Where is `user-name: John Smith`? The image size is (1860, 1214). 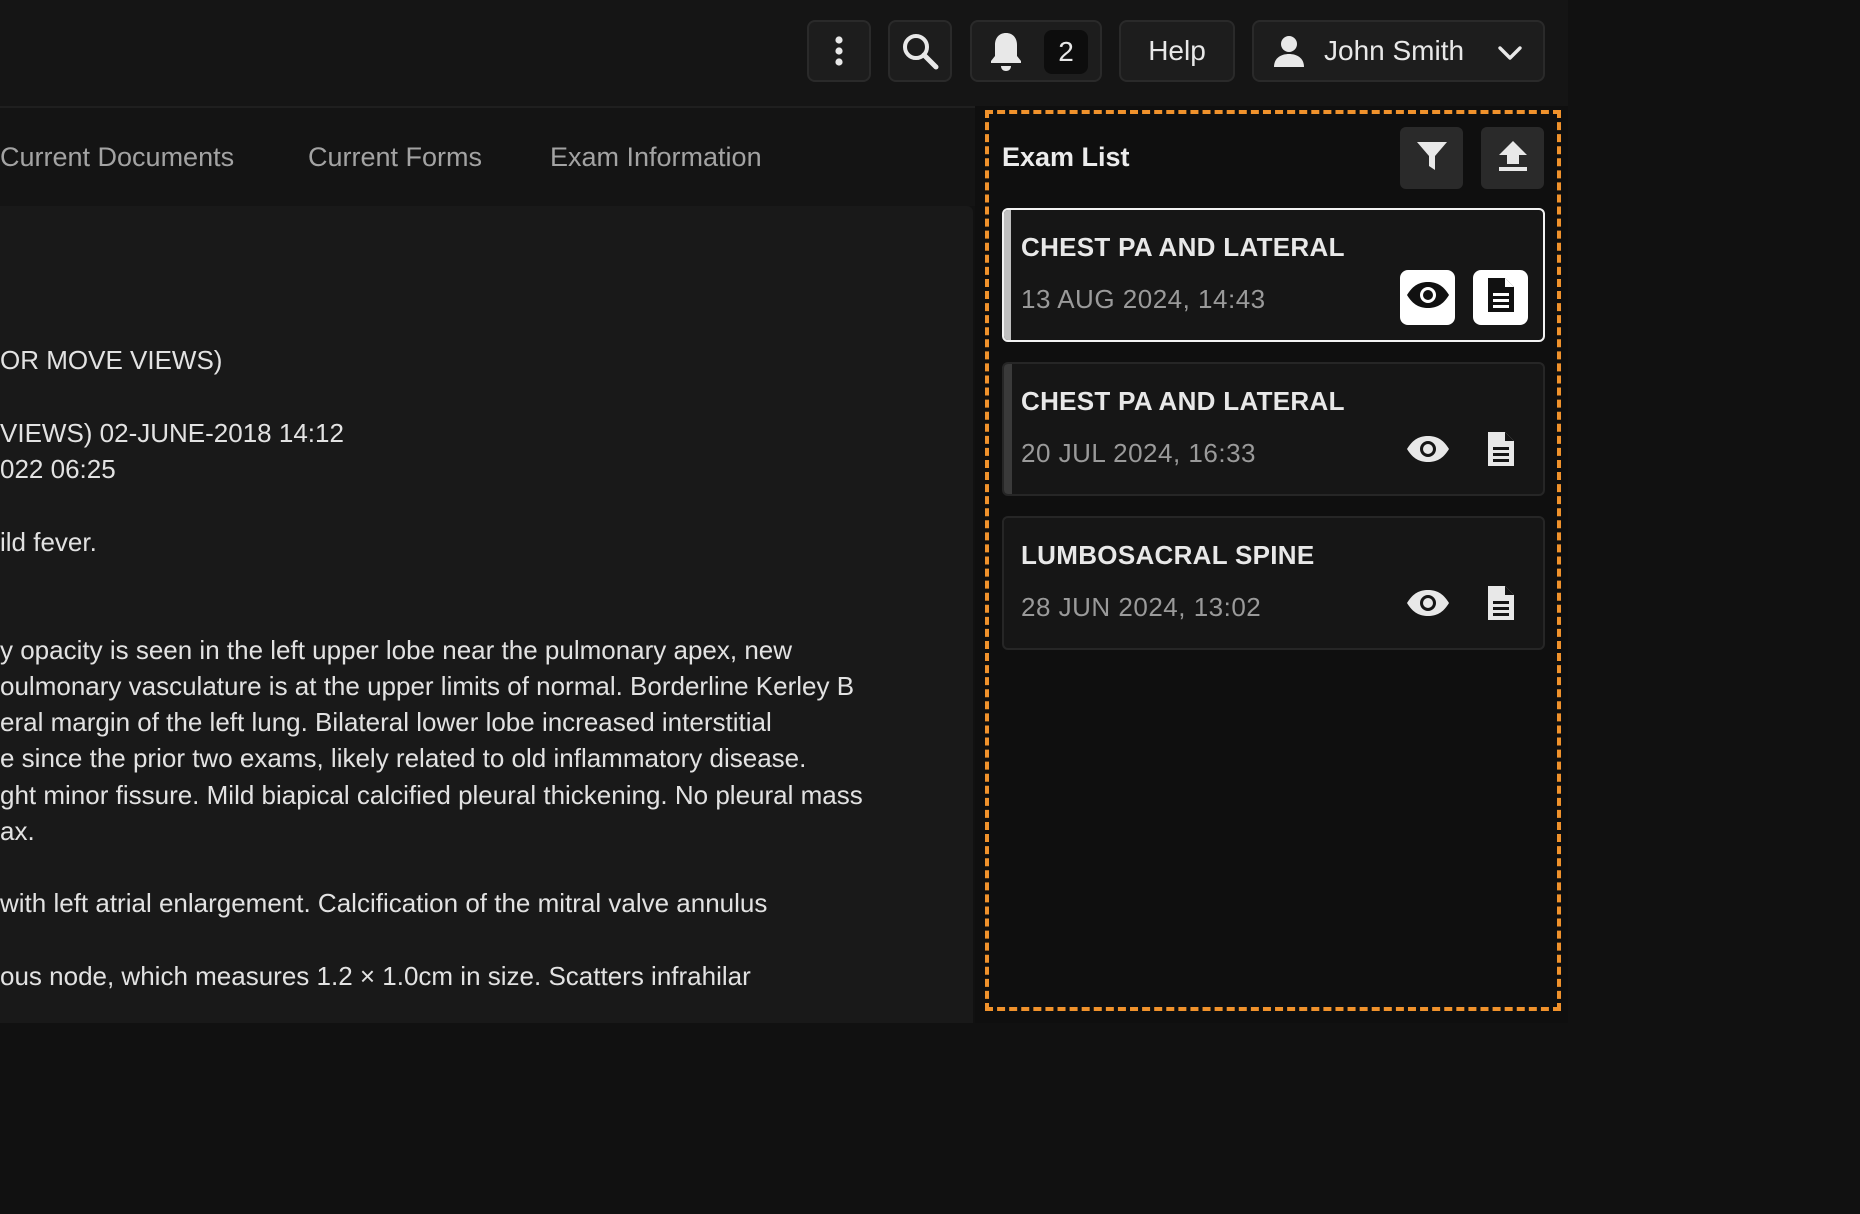 user-name: John Smith is located at coordinates (1394, 50).